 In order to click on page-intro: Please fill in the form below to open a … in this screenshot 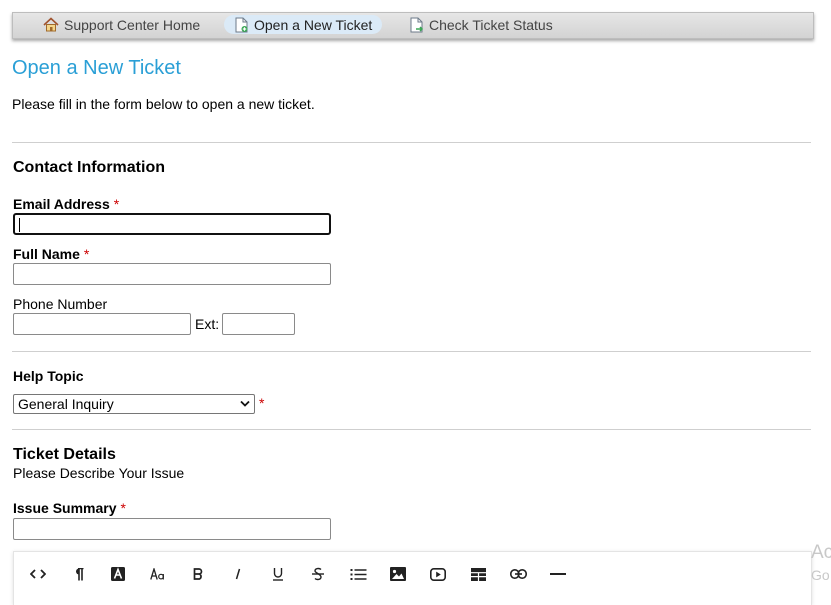, I will do `click(163, 104)`.